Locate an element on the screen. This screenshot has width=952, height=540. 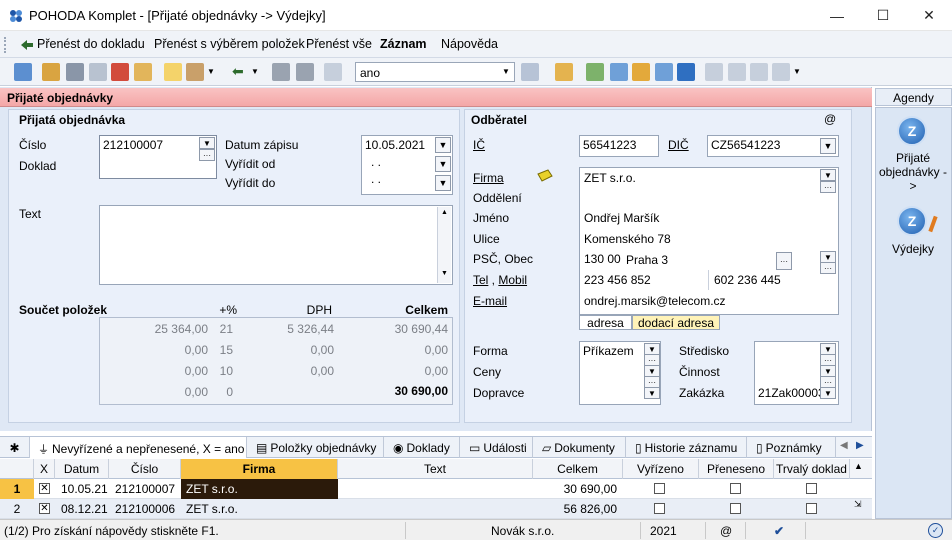
status-ok-icon: ✓ is located at coordinates (935, 530).